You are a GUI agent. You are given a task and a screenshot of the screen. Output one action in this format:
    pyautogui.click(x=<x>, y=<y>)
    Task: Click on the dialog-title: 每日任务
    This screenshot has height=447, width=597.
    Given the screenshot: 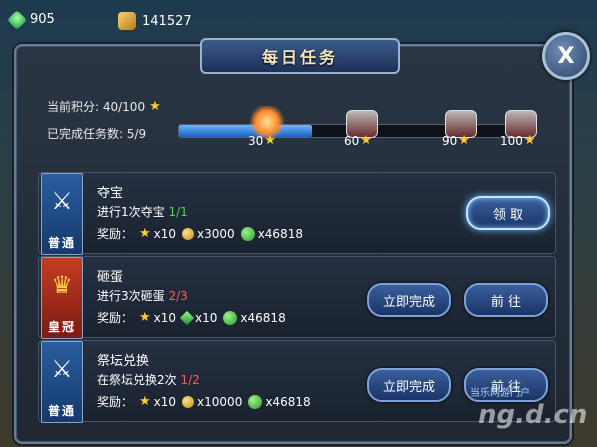 What is the action you would take?
    pyautogui.click(x=300, y=56)
    